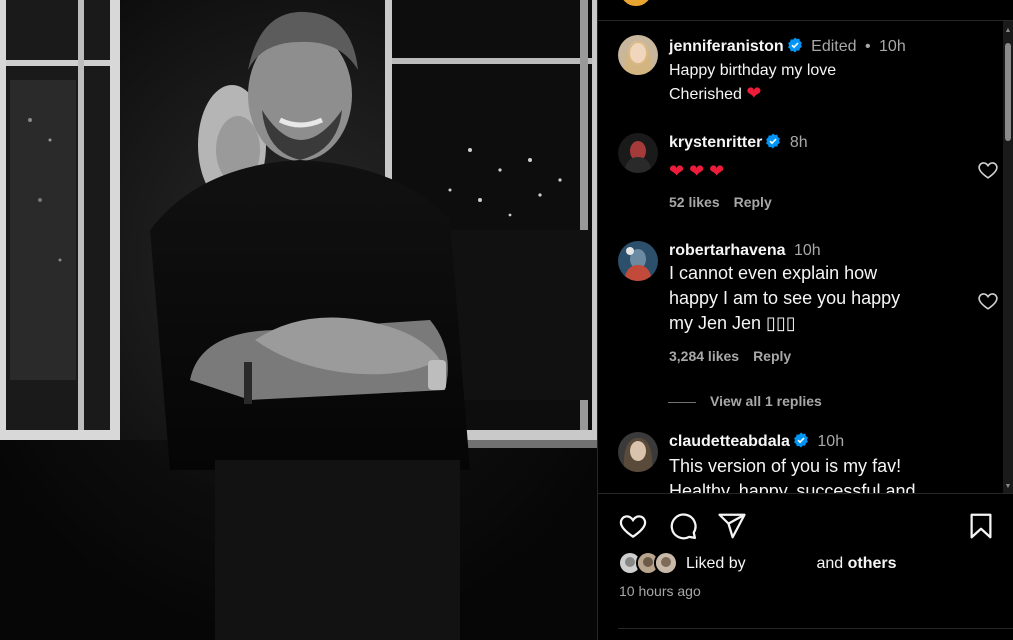  Describe the element at coordinates (727, 250) in the screenshot. I see `comment-username: robertarhavena` at that location.